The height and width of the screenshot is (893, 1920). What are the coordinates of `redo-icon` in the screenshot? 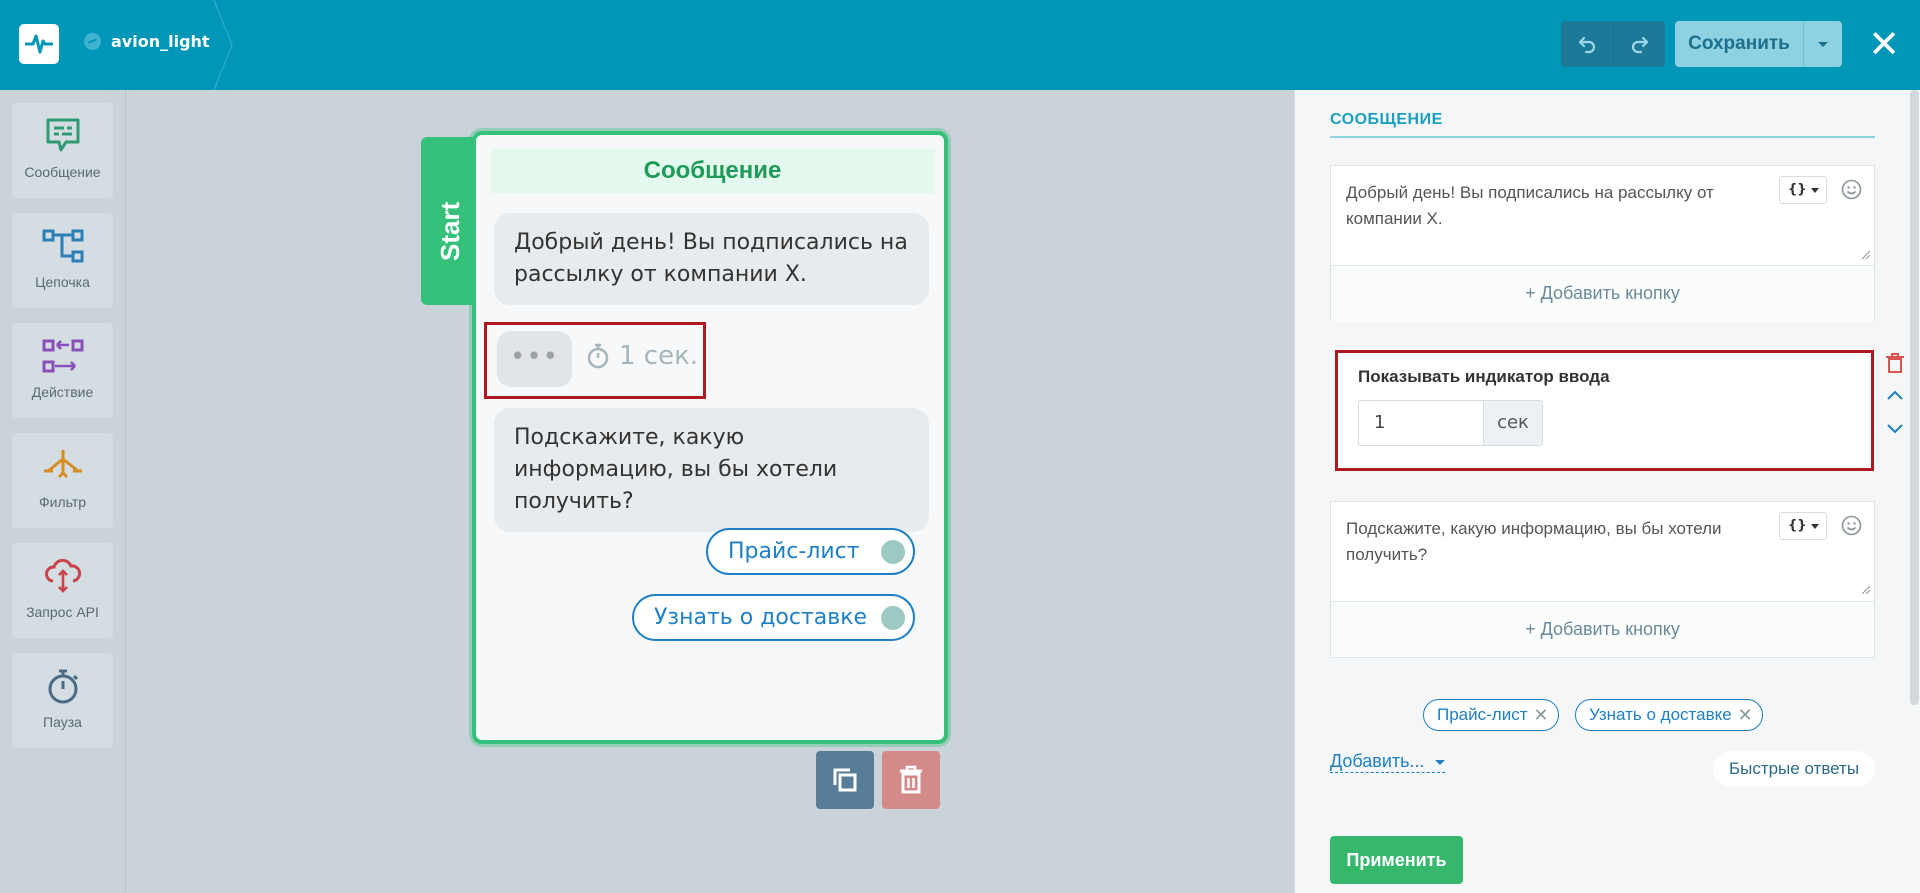 It's located at (1639, 45).